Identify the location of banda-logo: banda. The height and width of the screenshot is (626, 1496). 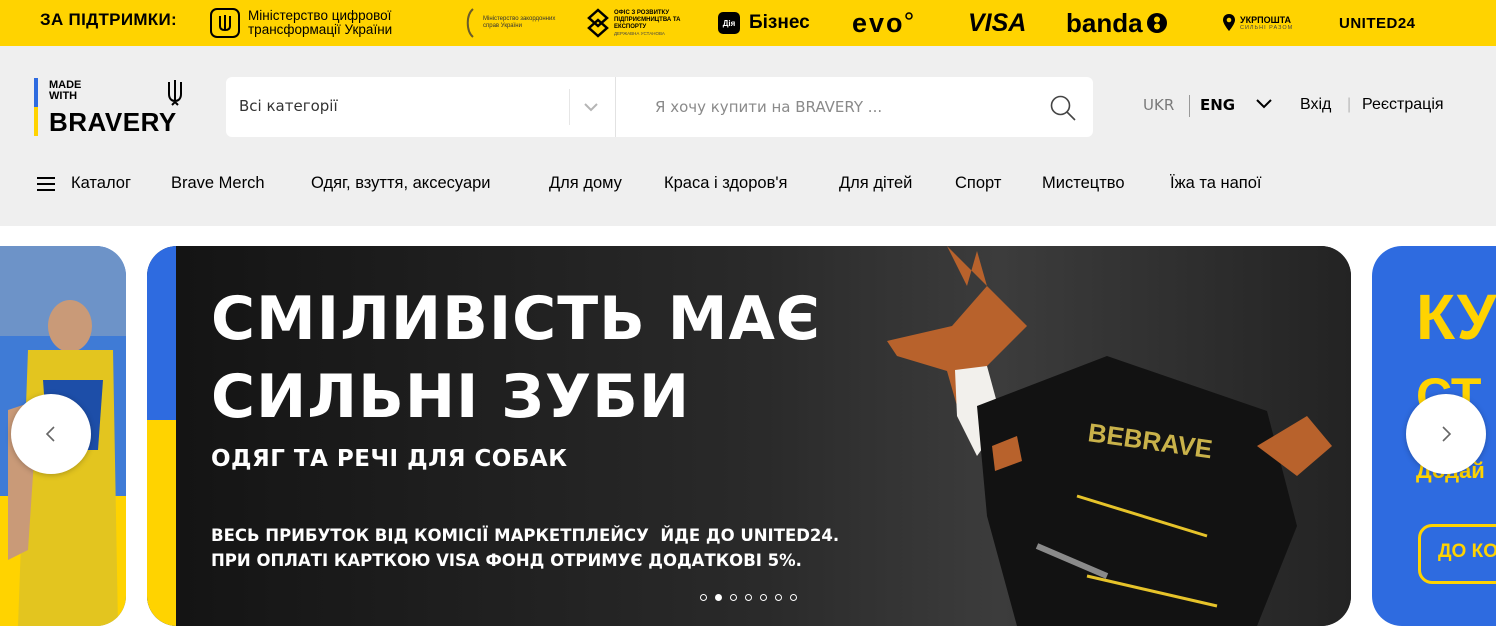
(1104, 22).